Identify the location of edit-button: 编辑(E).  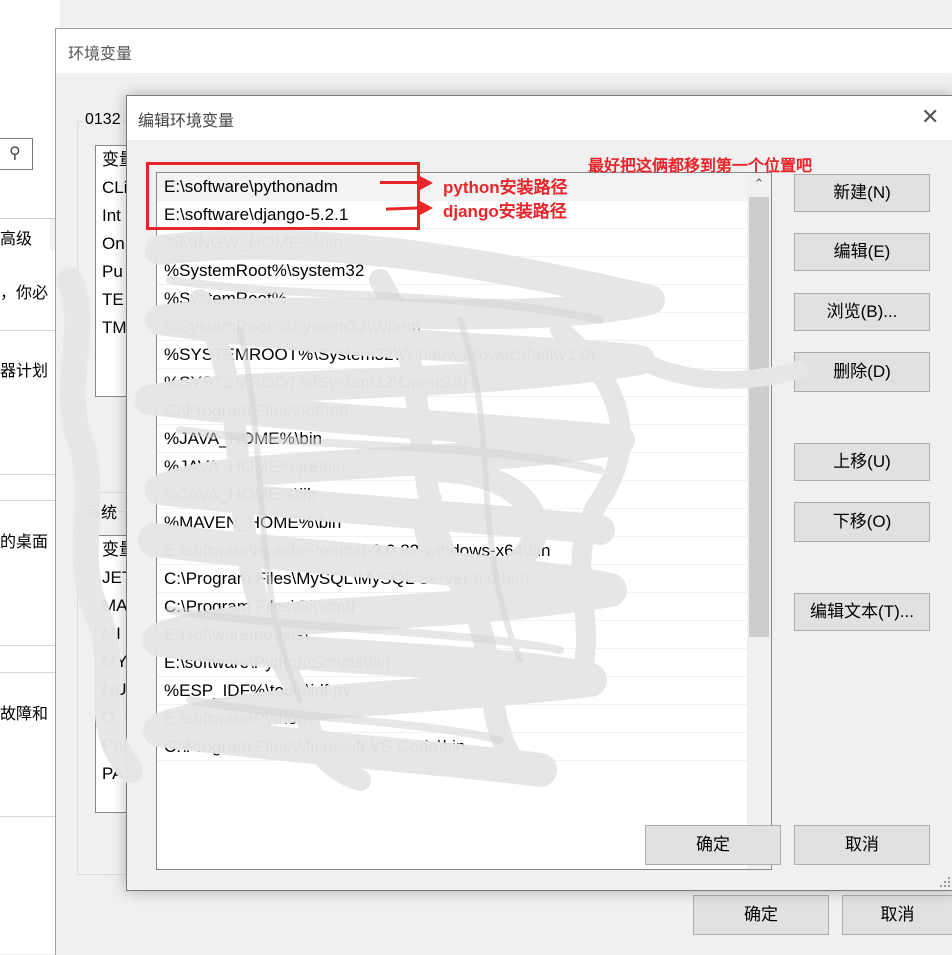
(862, 252).